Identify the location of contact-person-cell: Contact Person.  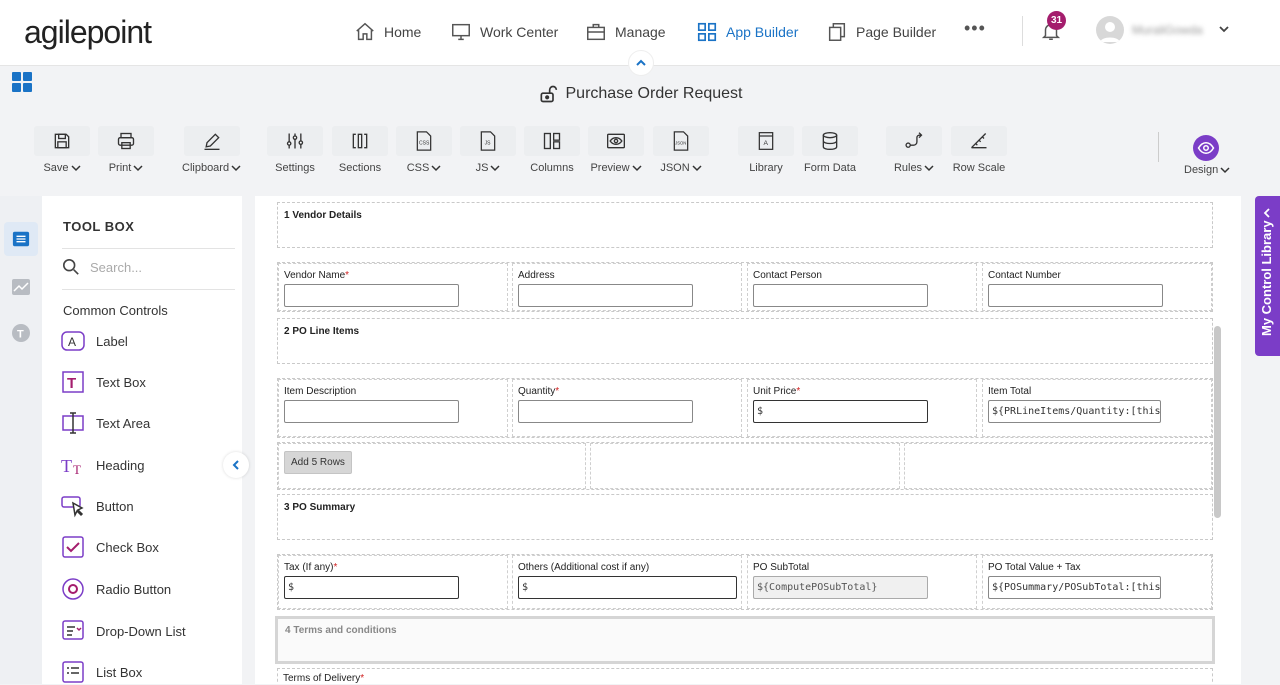
(862, 287).